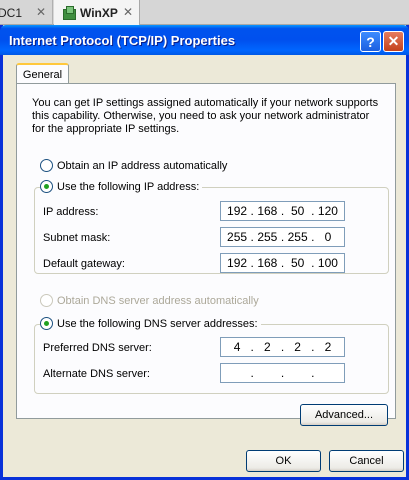 The width and height of the screenshot is (409, 480). Describe the element at coordinates (282, 263) in the screenshot. I see `default-gateway-field: 192. 168. 50. 100` at that location.